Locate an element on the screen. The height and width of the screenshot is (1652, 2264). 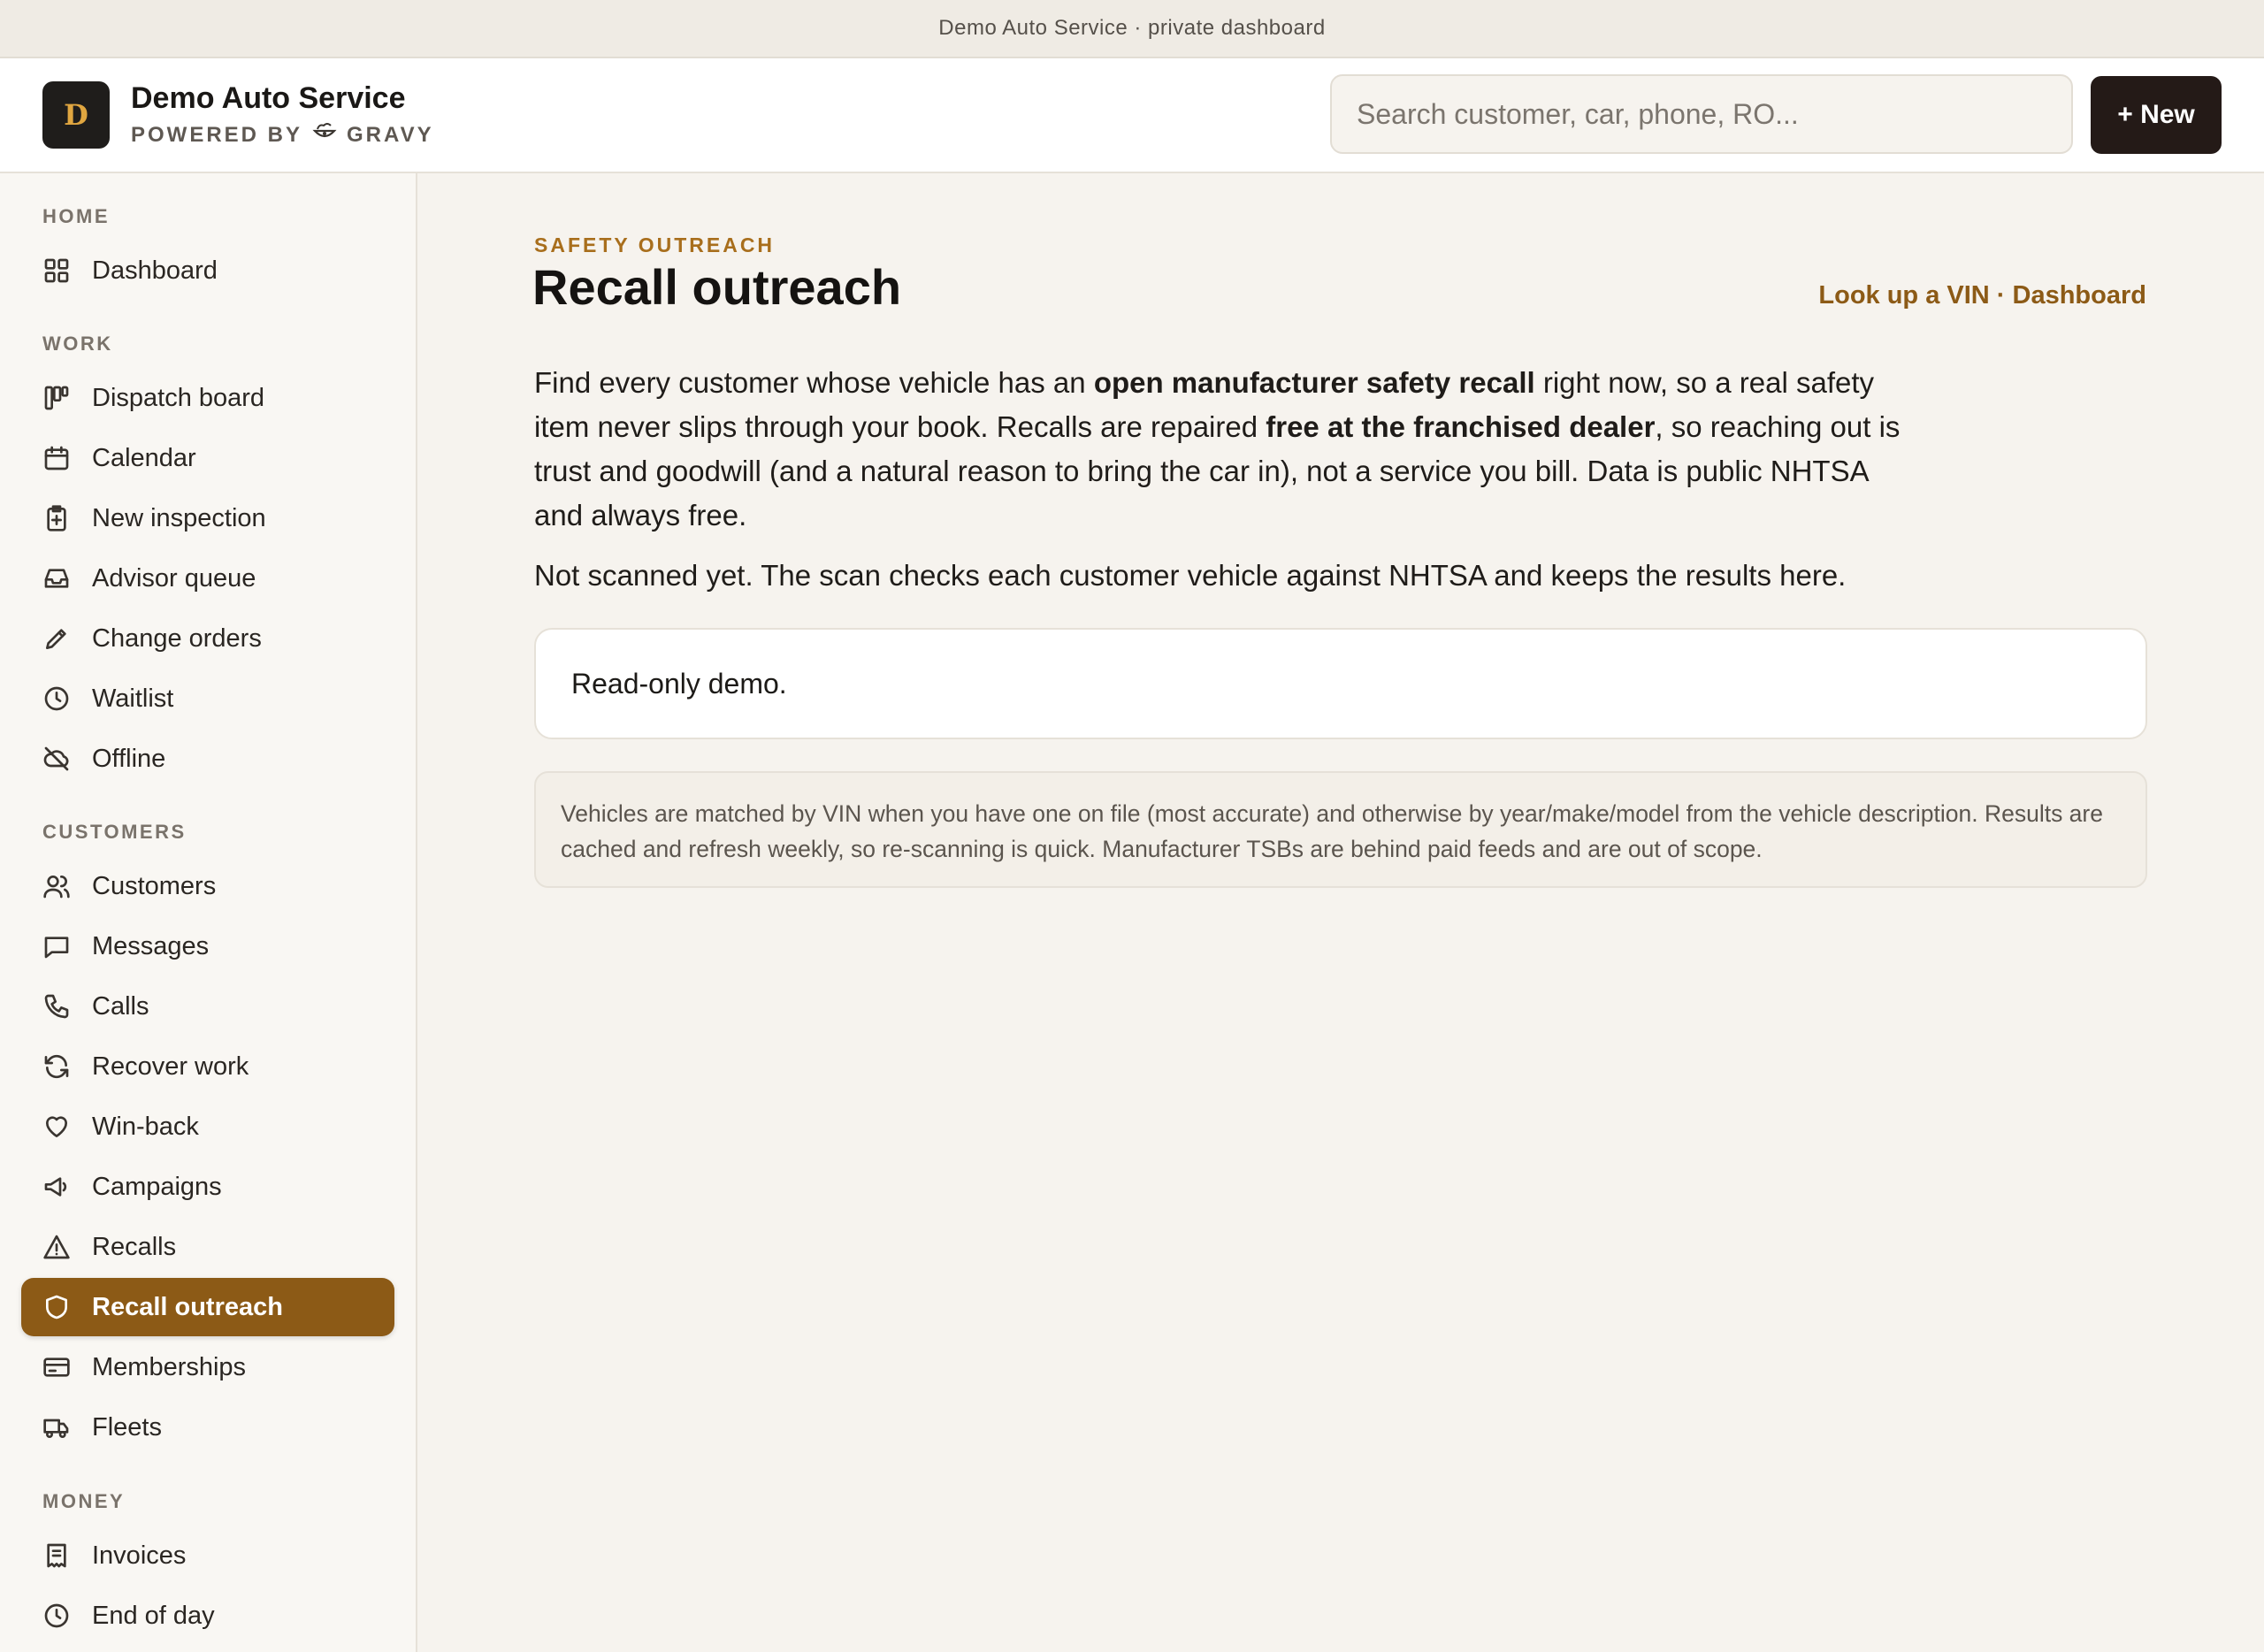
sidebar-item-label: Recalls is located at coordinates (134, 1247).